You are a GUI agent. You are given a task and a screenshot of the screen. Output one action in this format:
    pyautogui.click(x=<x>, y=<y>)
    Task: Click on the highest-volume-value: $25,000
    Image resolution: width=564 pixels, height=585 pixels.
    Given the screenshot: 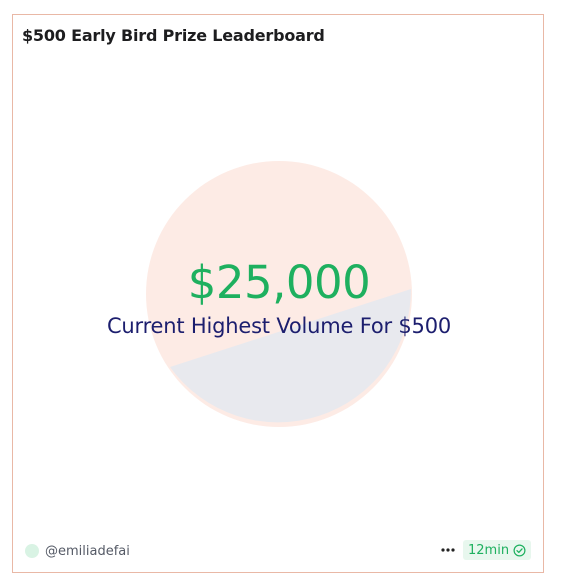 What is the action you would take?
    pyautogui.click(x=279, y=282)
    